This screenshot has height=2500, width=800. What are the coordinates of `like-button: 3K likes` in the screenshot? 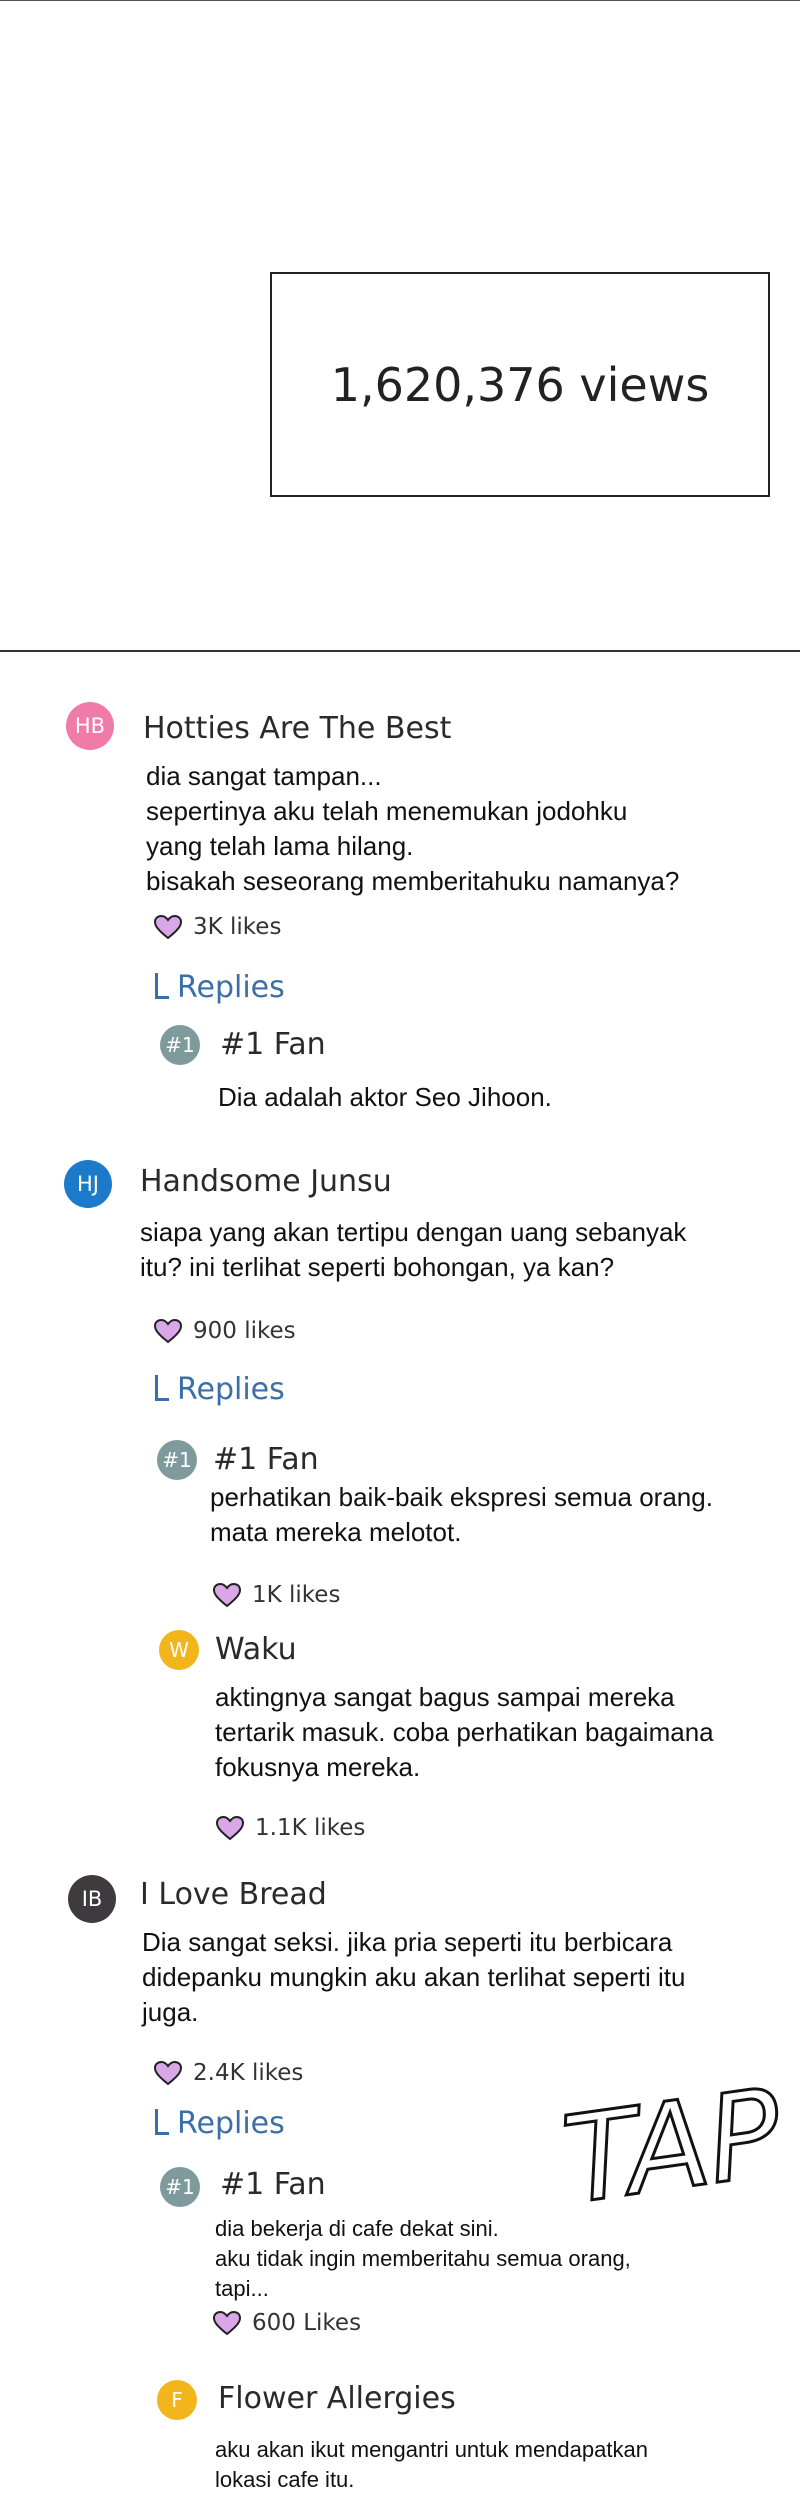 It's located at (217, 927).